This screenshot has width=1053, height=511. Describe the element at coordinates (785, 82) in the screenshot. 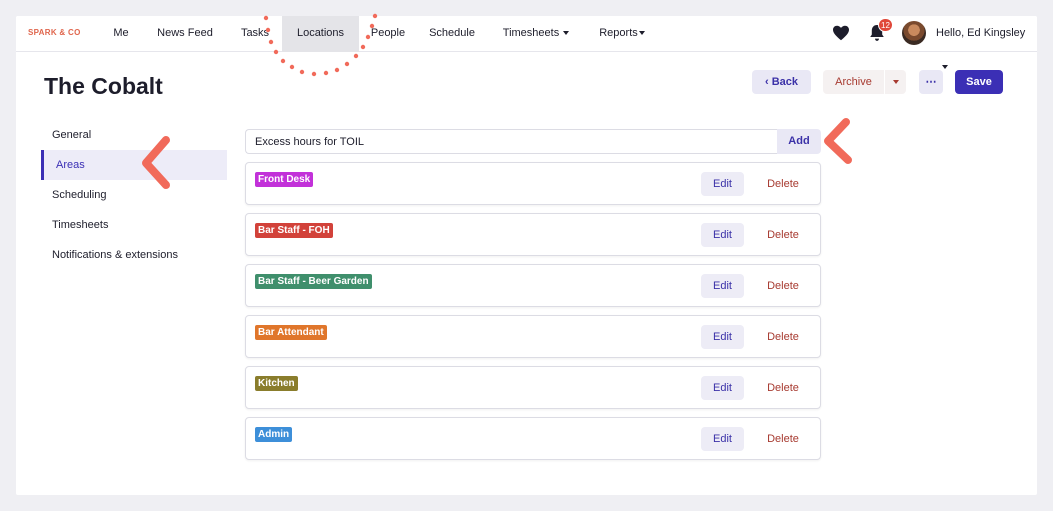

I see `back-button-label: Back` at that location.